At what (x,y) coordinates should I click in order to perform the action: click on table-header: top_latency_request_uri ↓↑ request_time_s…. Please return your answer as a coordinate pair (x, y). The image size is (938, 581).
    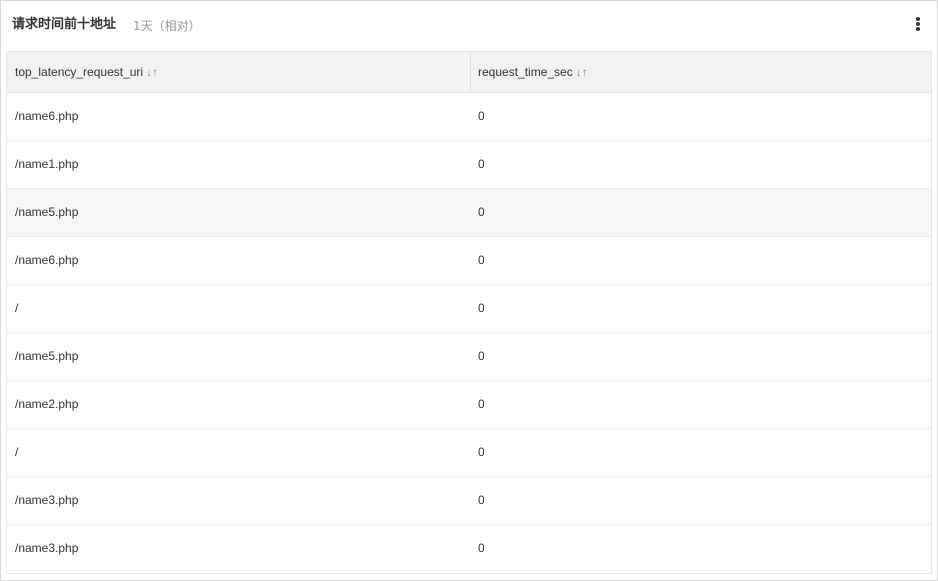
    Looking at the image, I should click on (469, 72).